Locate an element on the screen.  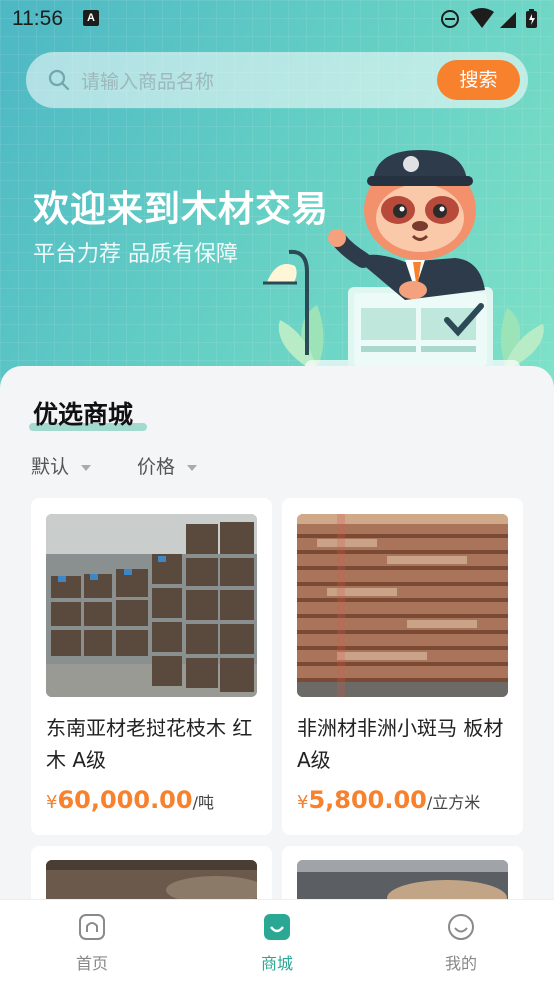
tab-profile: 我的 is located at coordinates (461, 942).